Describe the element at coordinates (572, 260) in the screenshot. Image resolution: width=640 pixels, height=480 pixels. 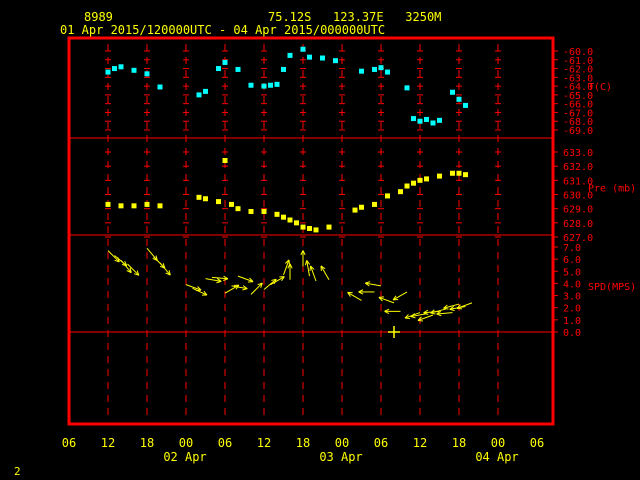
I see `y-tick-label: 6.0` at that location.